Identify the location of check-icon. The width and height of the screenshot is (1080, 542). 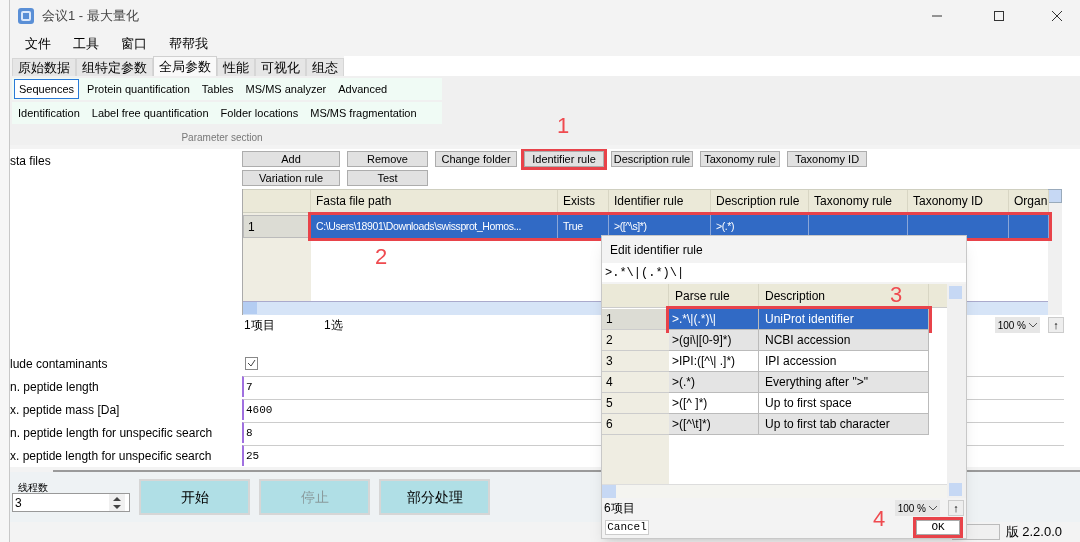
(251, 363).